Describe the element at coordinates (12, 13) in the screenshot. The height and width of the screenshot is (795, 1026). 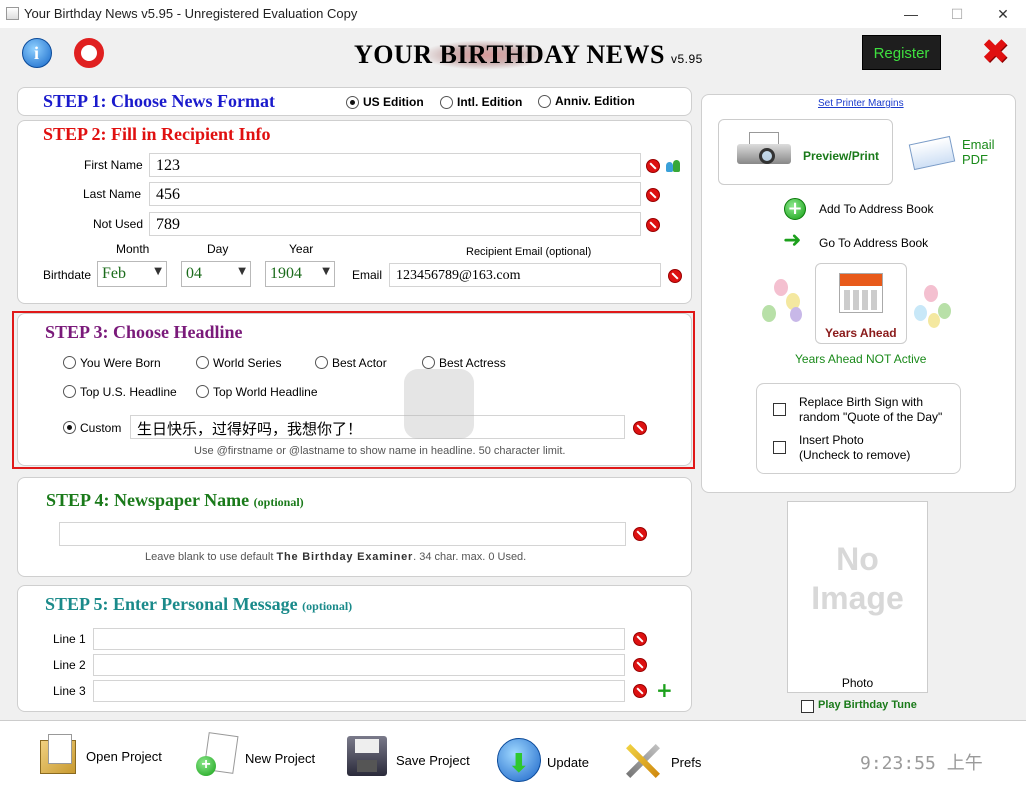
I see `app-icon` at that location.